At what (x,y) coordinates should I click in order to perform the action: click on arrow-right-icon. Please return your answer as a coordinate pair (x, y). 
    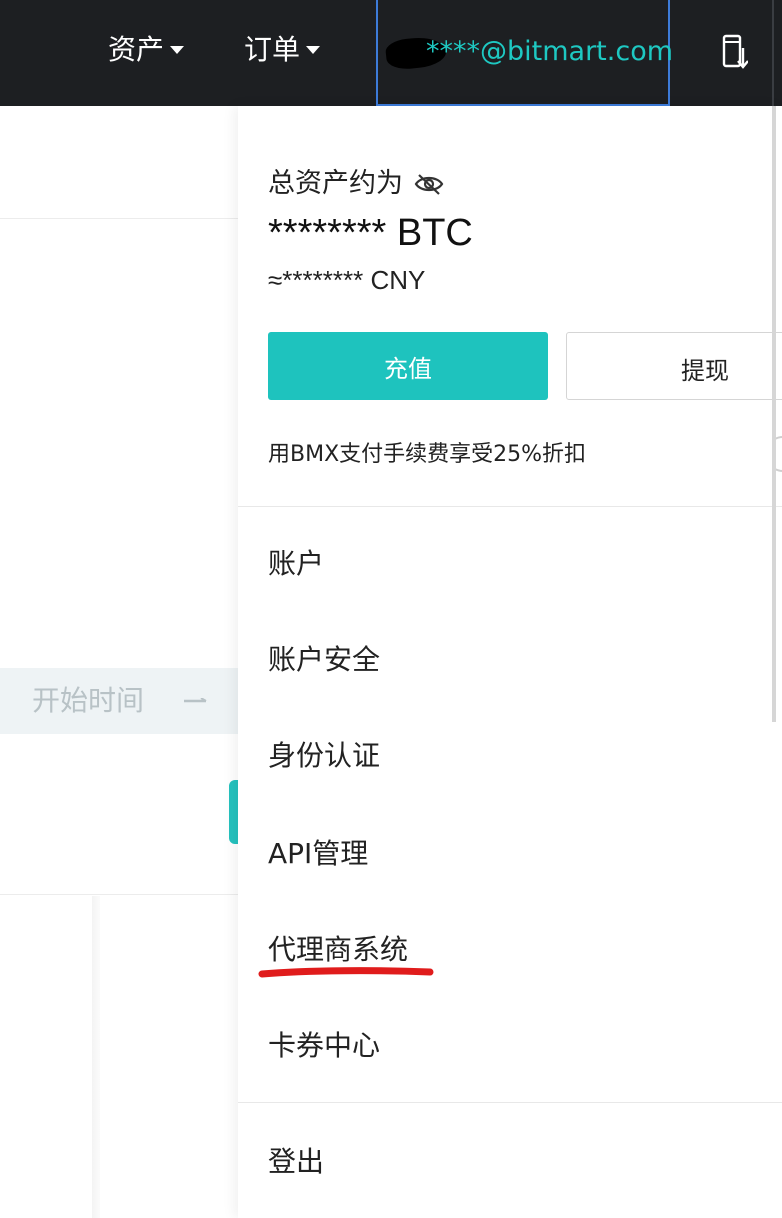
    Looking at the image, I should click on (195, 700).